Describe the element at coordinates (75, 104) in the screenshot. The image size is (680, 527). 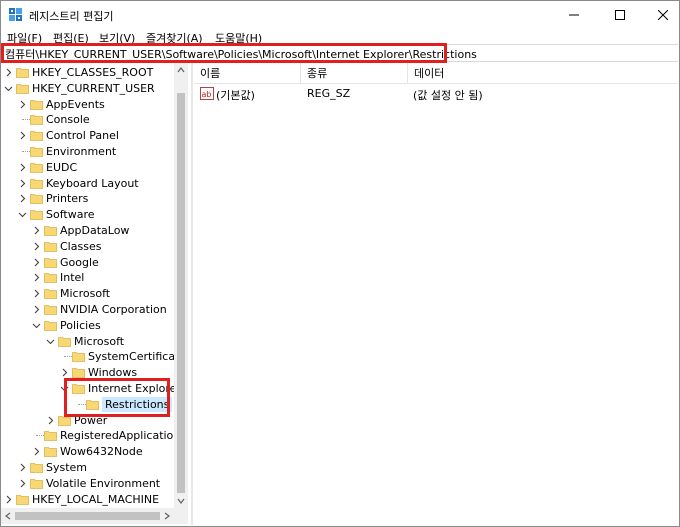
I see `tree-item-label: AppEvents` at that location.